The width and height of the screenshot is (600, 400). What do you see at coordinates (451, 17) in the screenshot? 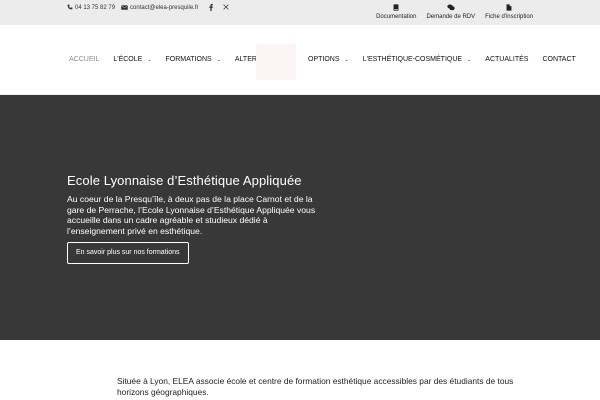
I see `rdv-label: Demande de RDV` at bounding box center [451, 17].